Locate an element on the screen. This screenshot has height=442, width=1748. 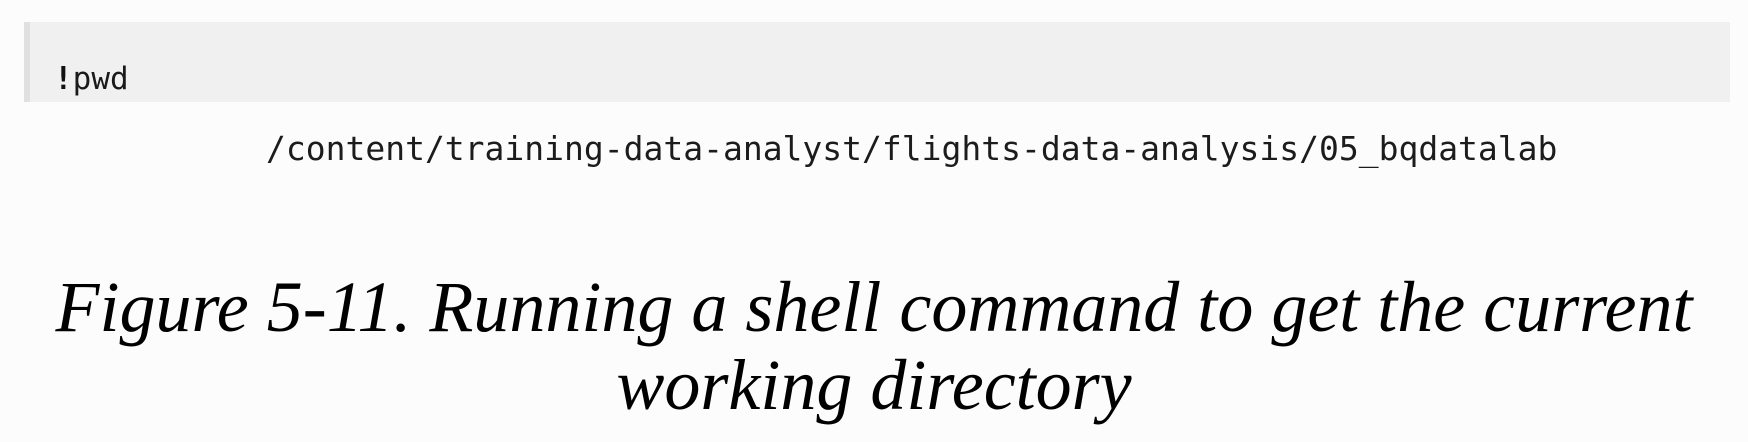
caption-line-2: working directory is located at coordinates (874, 385).